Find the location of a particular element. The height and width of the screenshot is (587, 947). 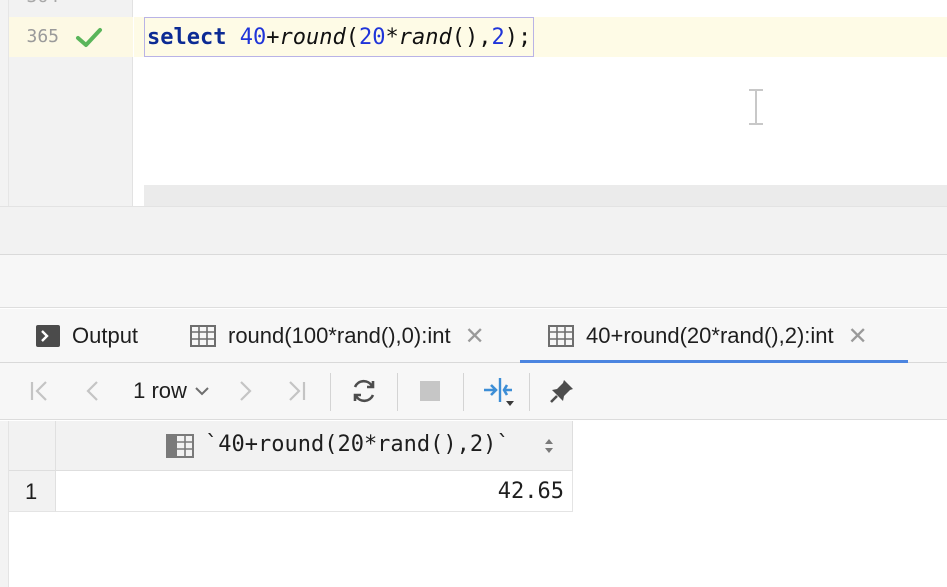

panel-splitter is located at coordinates (473, 281).